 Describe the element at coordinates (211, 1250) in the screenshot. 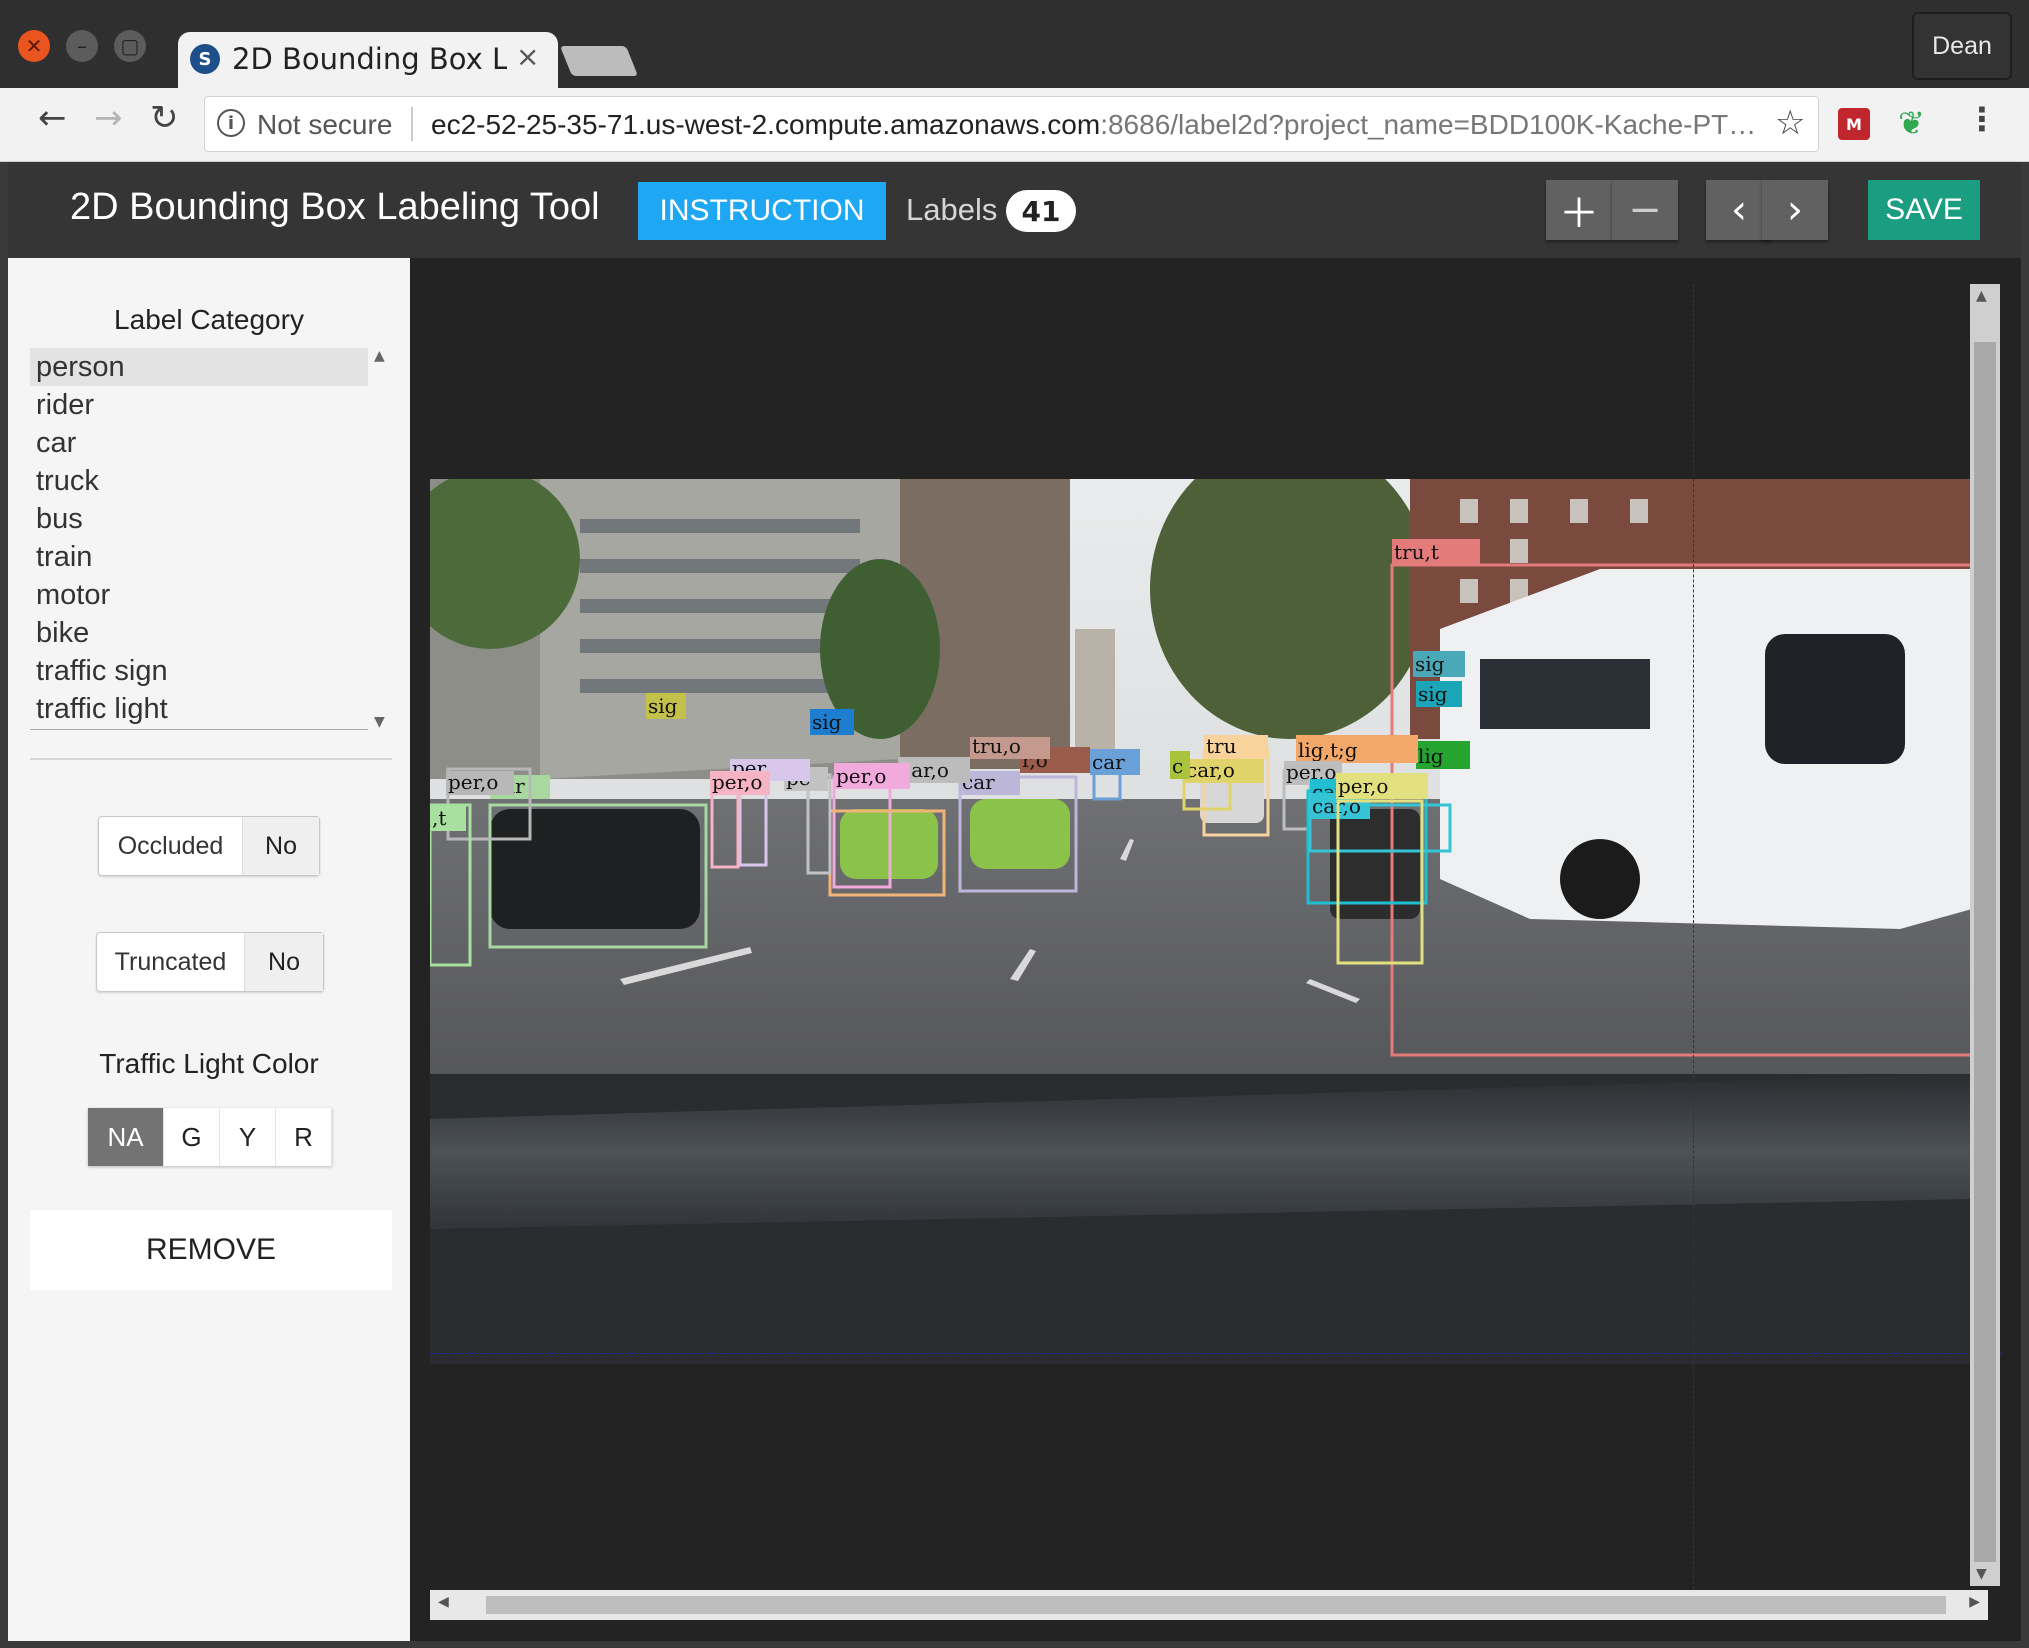

I see `remove-button: REMOVE` at that location.